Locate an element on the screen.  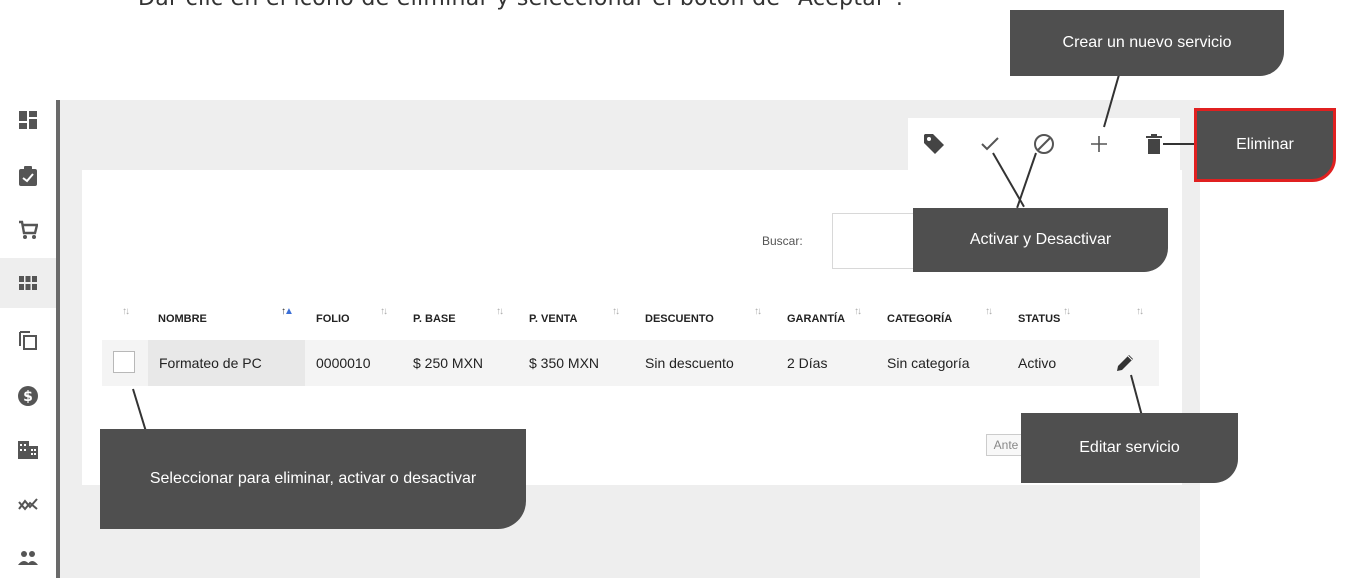
header-status: STATUS is located at coordinates (1039, 319).